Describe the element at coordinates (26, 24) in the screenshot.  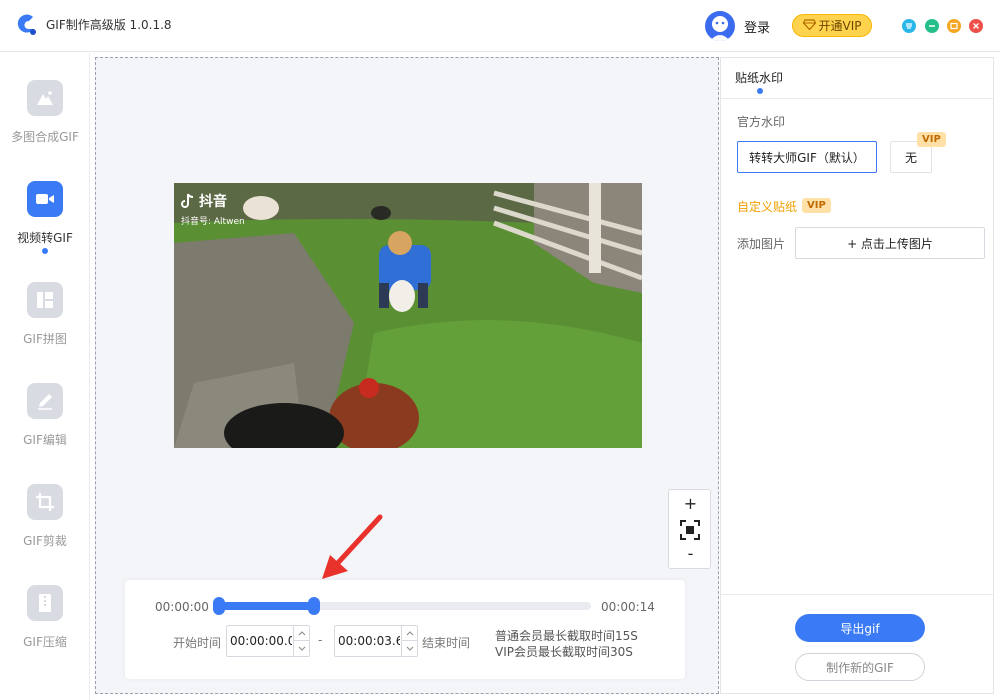
I see `app-logo-icon` at that location.